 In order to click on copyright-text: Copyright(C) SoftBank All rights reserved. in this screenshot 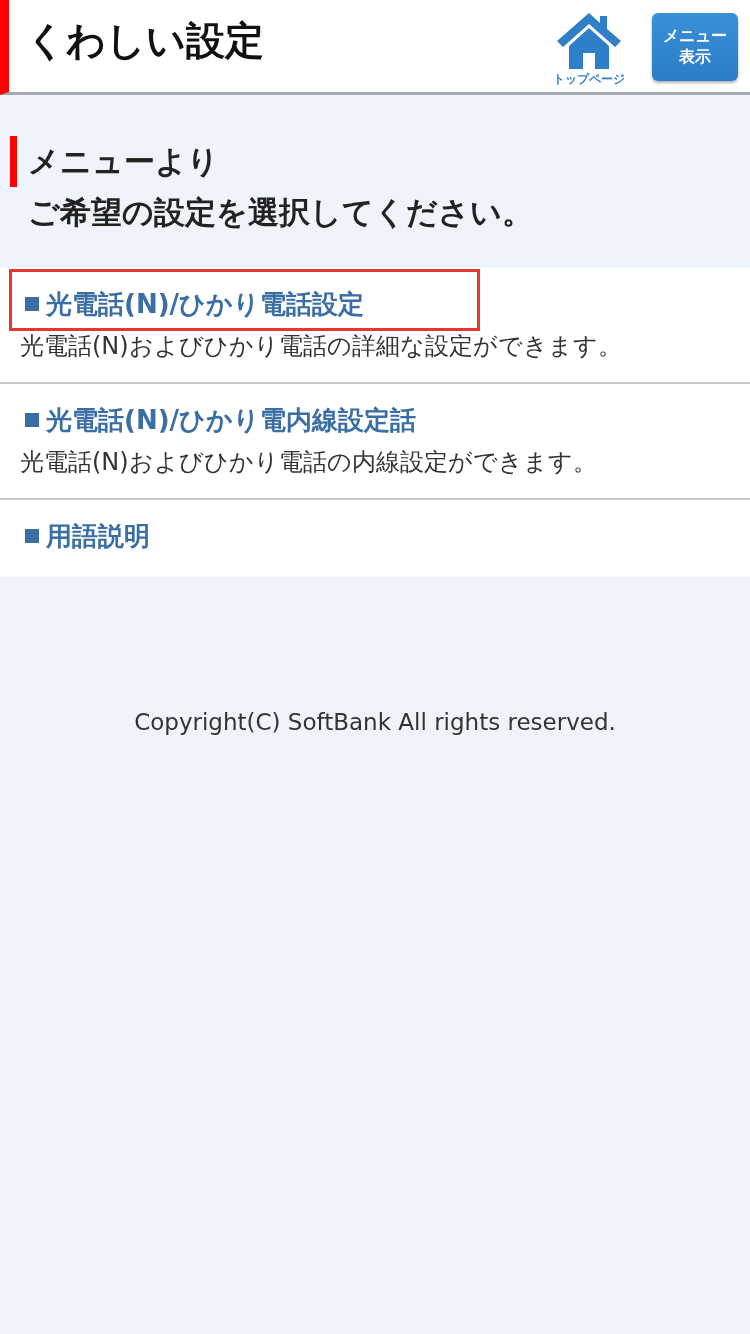, I will do `click(375, 722)`.